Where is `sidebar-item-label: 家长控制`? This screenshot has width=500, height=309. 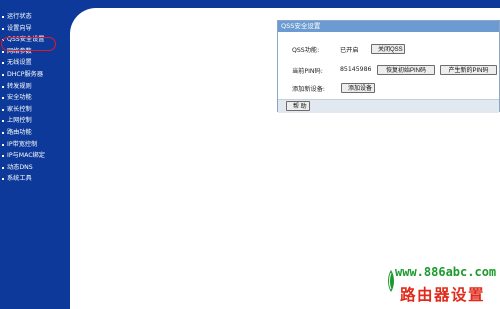
sidebar-item-label: 家长控制 is located at coordinates (19, 109).